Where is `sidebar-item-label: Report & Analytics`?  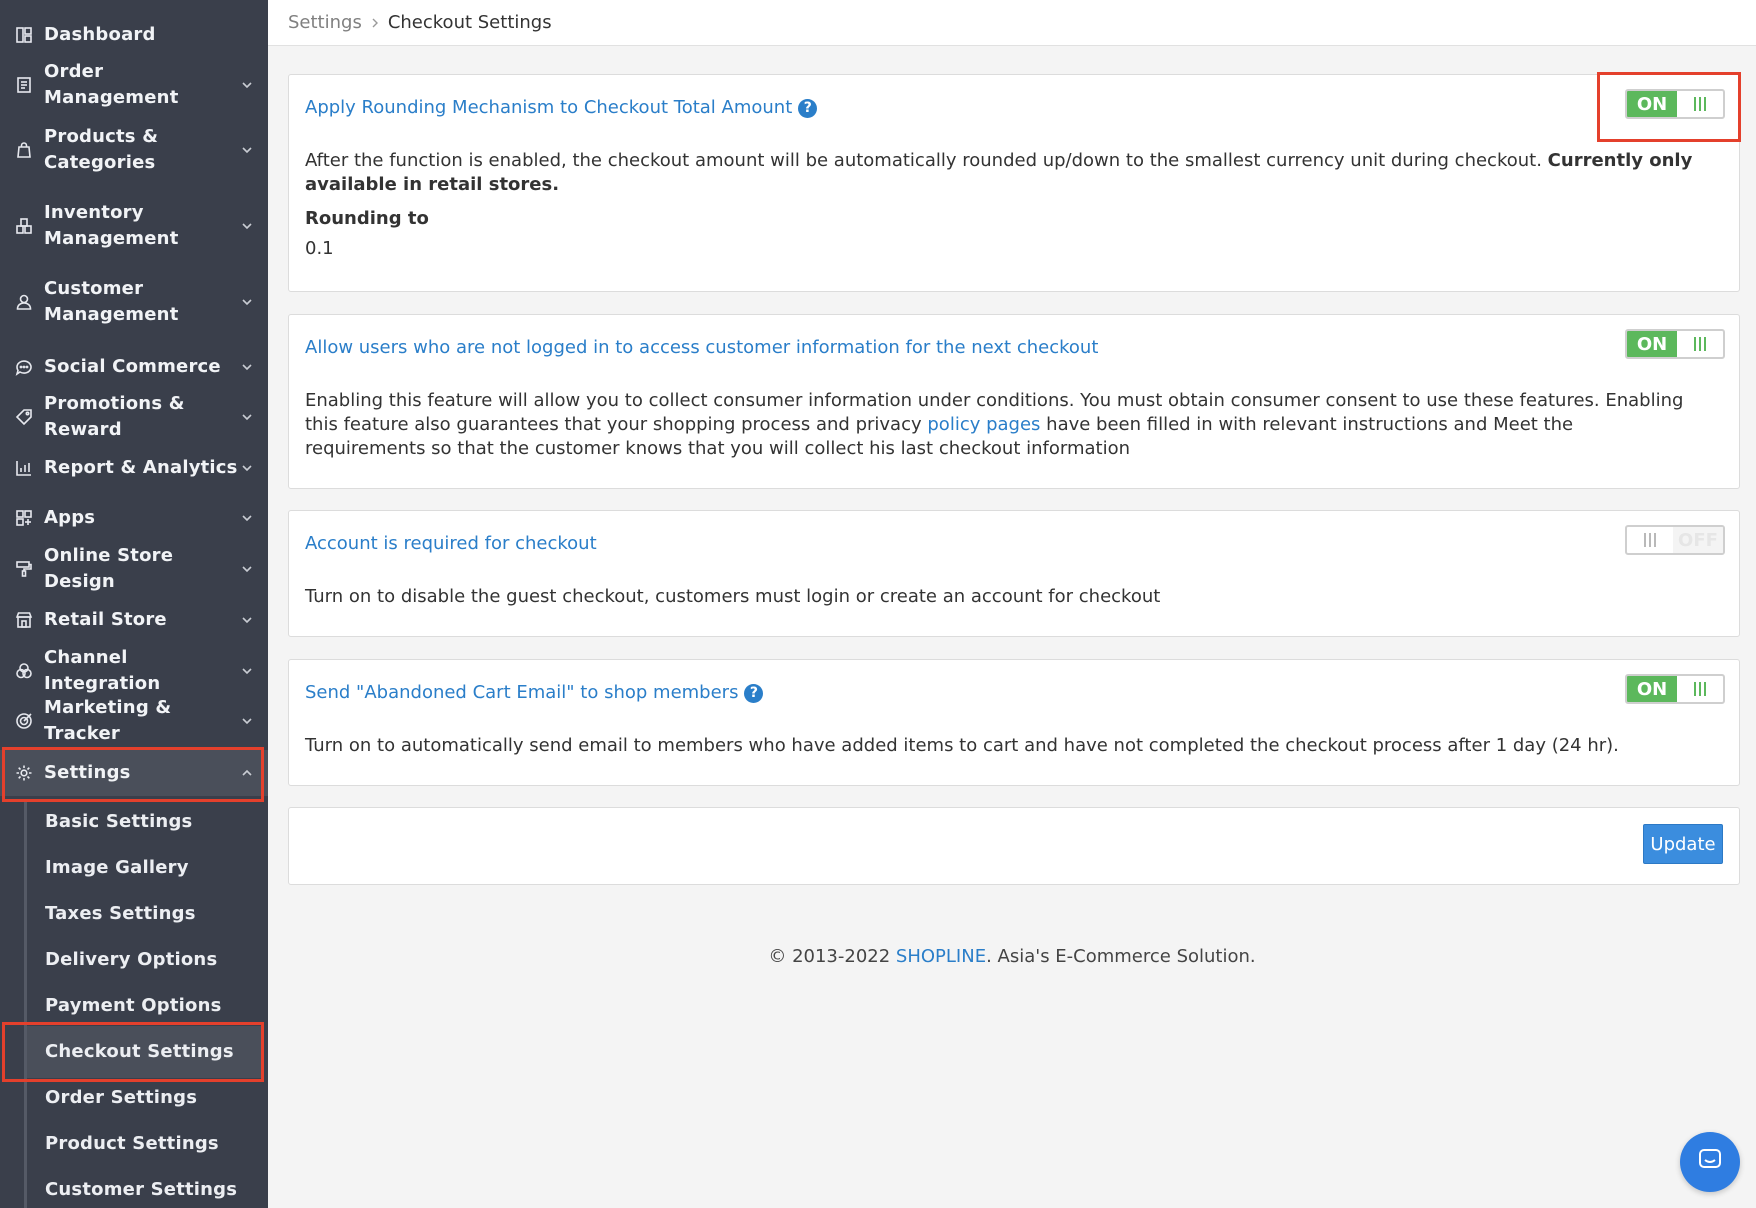
sidebar-item-label: Report & Analytics is located at coordinates (141, 467).